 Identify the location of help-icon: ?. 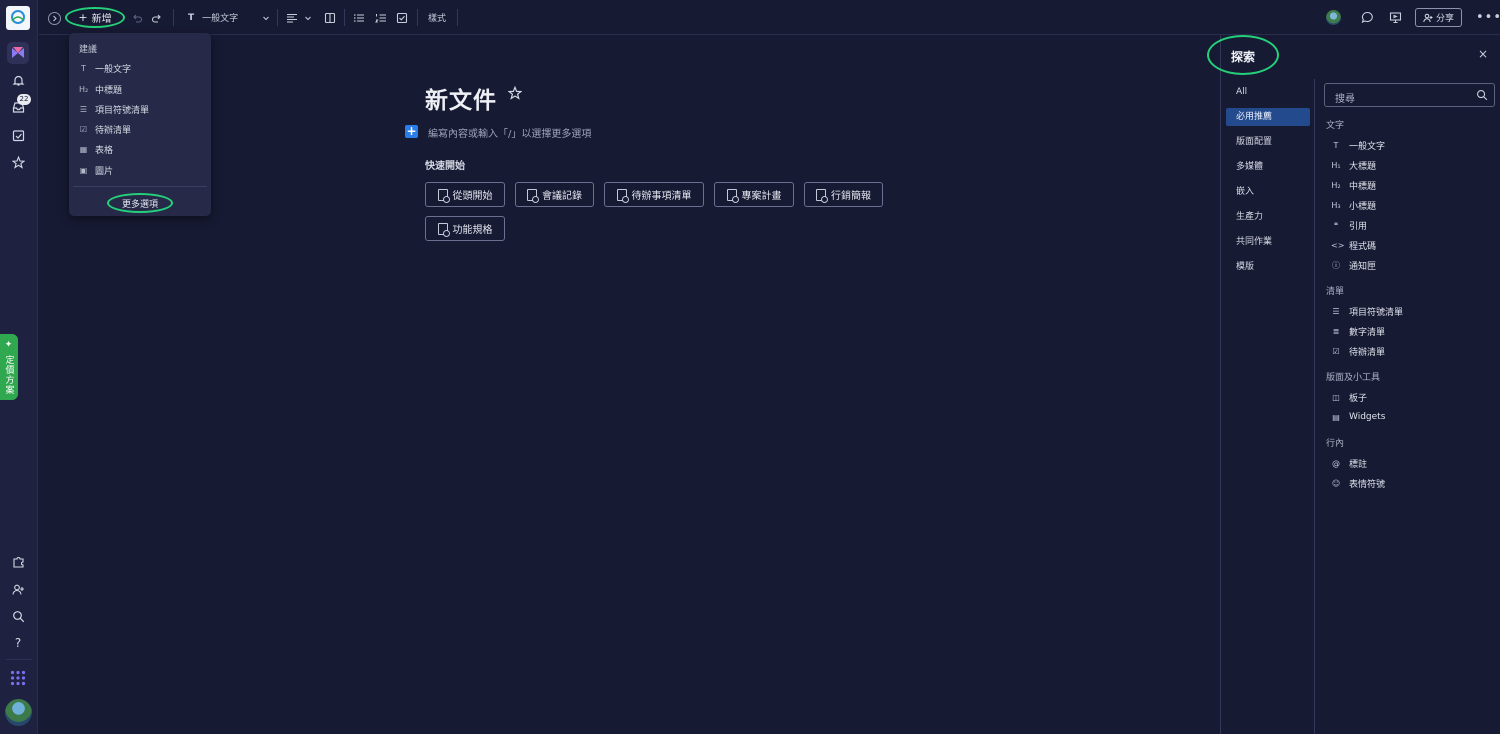
(18, 643).